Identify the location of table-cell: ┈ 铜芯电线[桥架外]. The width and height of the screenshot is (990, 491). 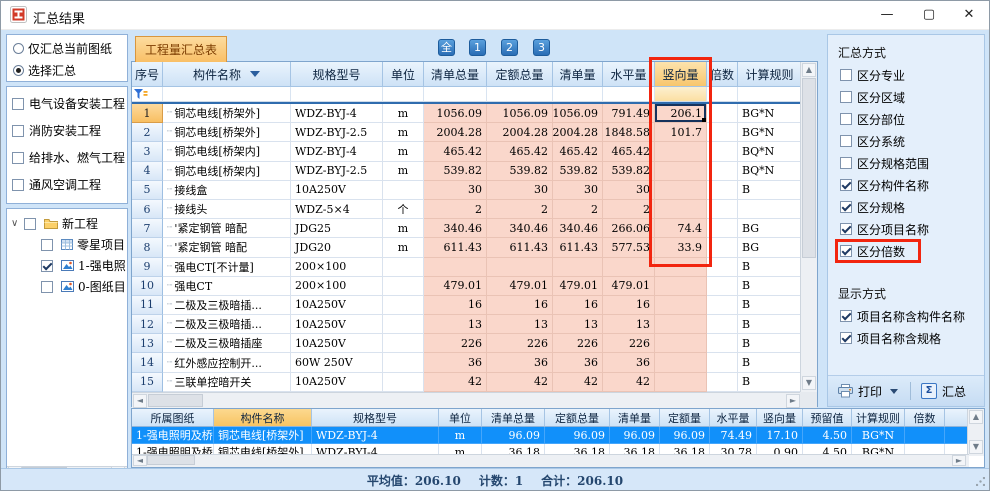
(227, 133).